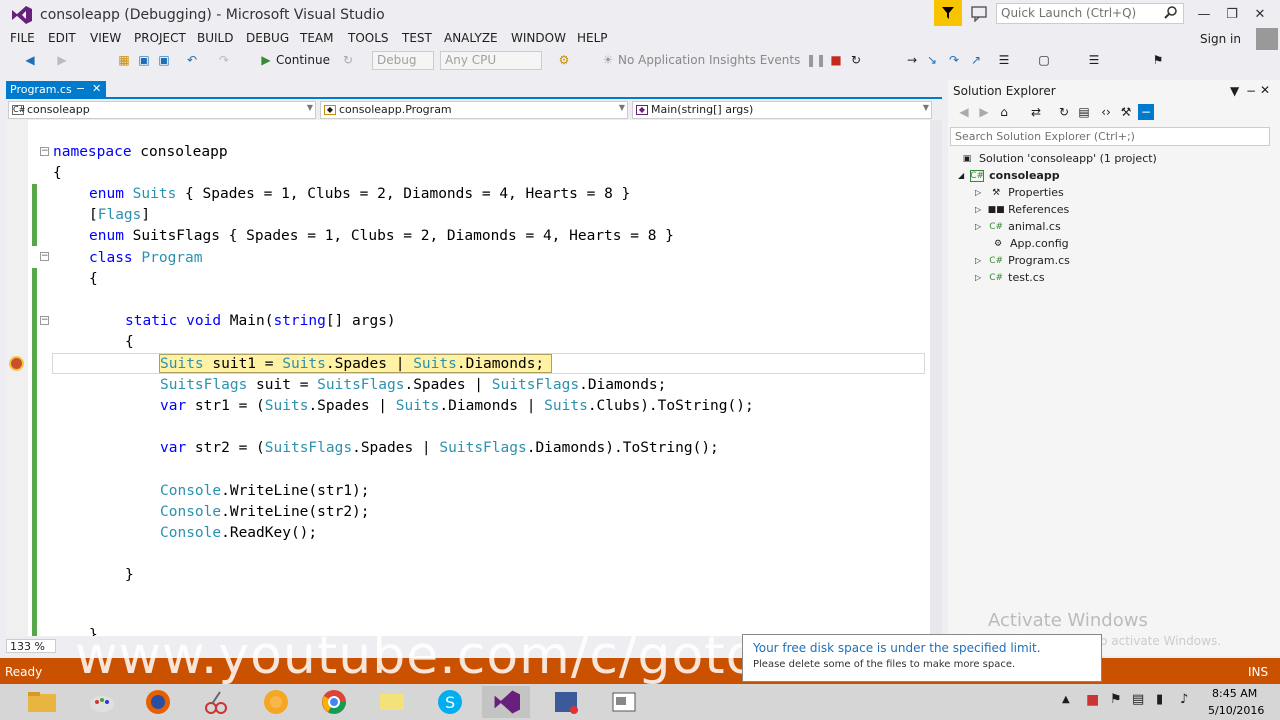 This screenshot has height=720, width=1280. I want to click on stop-icon: ■, so click(836, 60).